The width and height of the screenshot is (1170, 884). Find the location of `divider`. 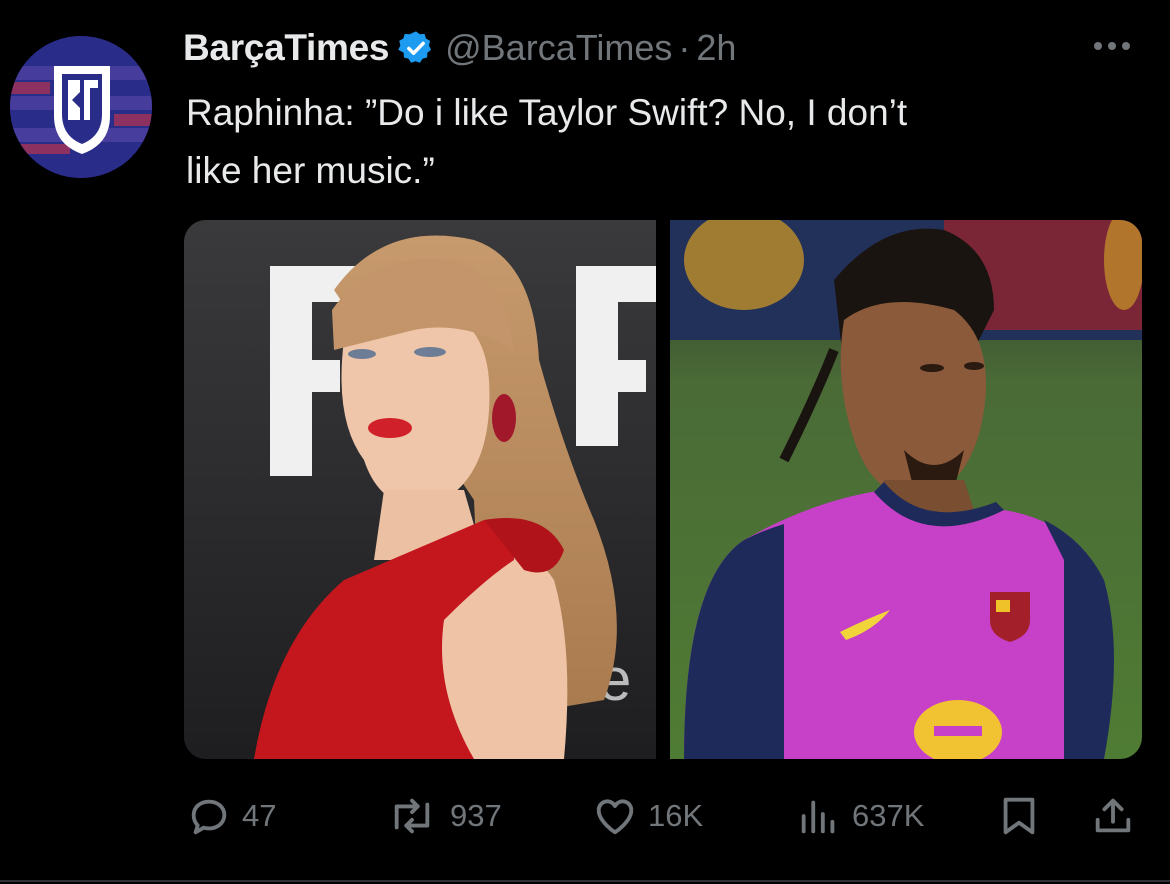

divider is located at coordinates (585, 881).